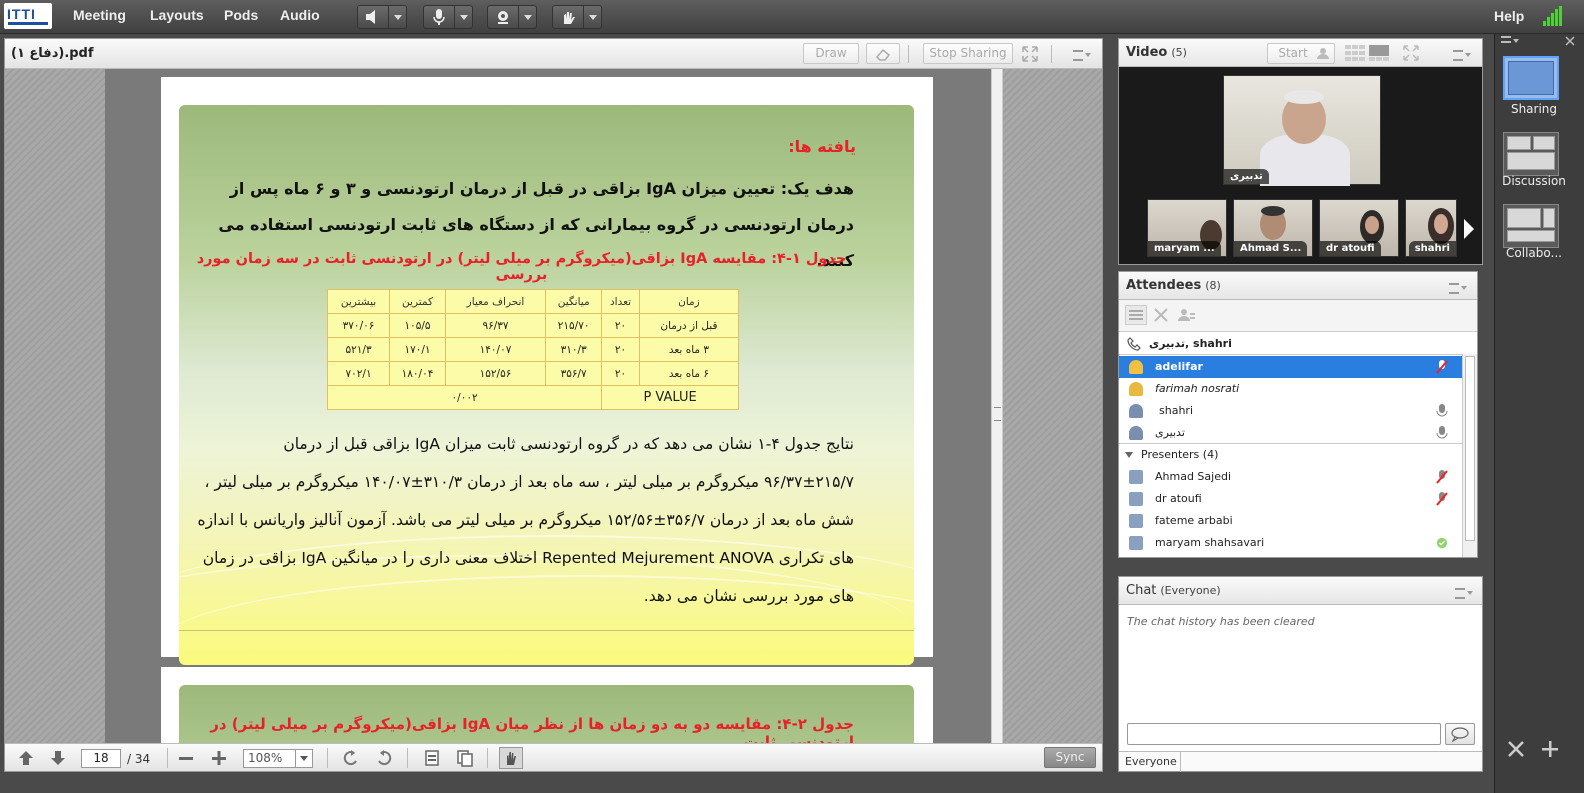  What do you see at coordinates (1531, 78) in the screenshot?
I see `layout-sharing` at bounding box center [1531, 78].